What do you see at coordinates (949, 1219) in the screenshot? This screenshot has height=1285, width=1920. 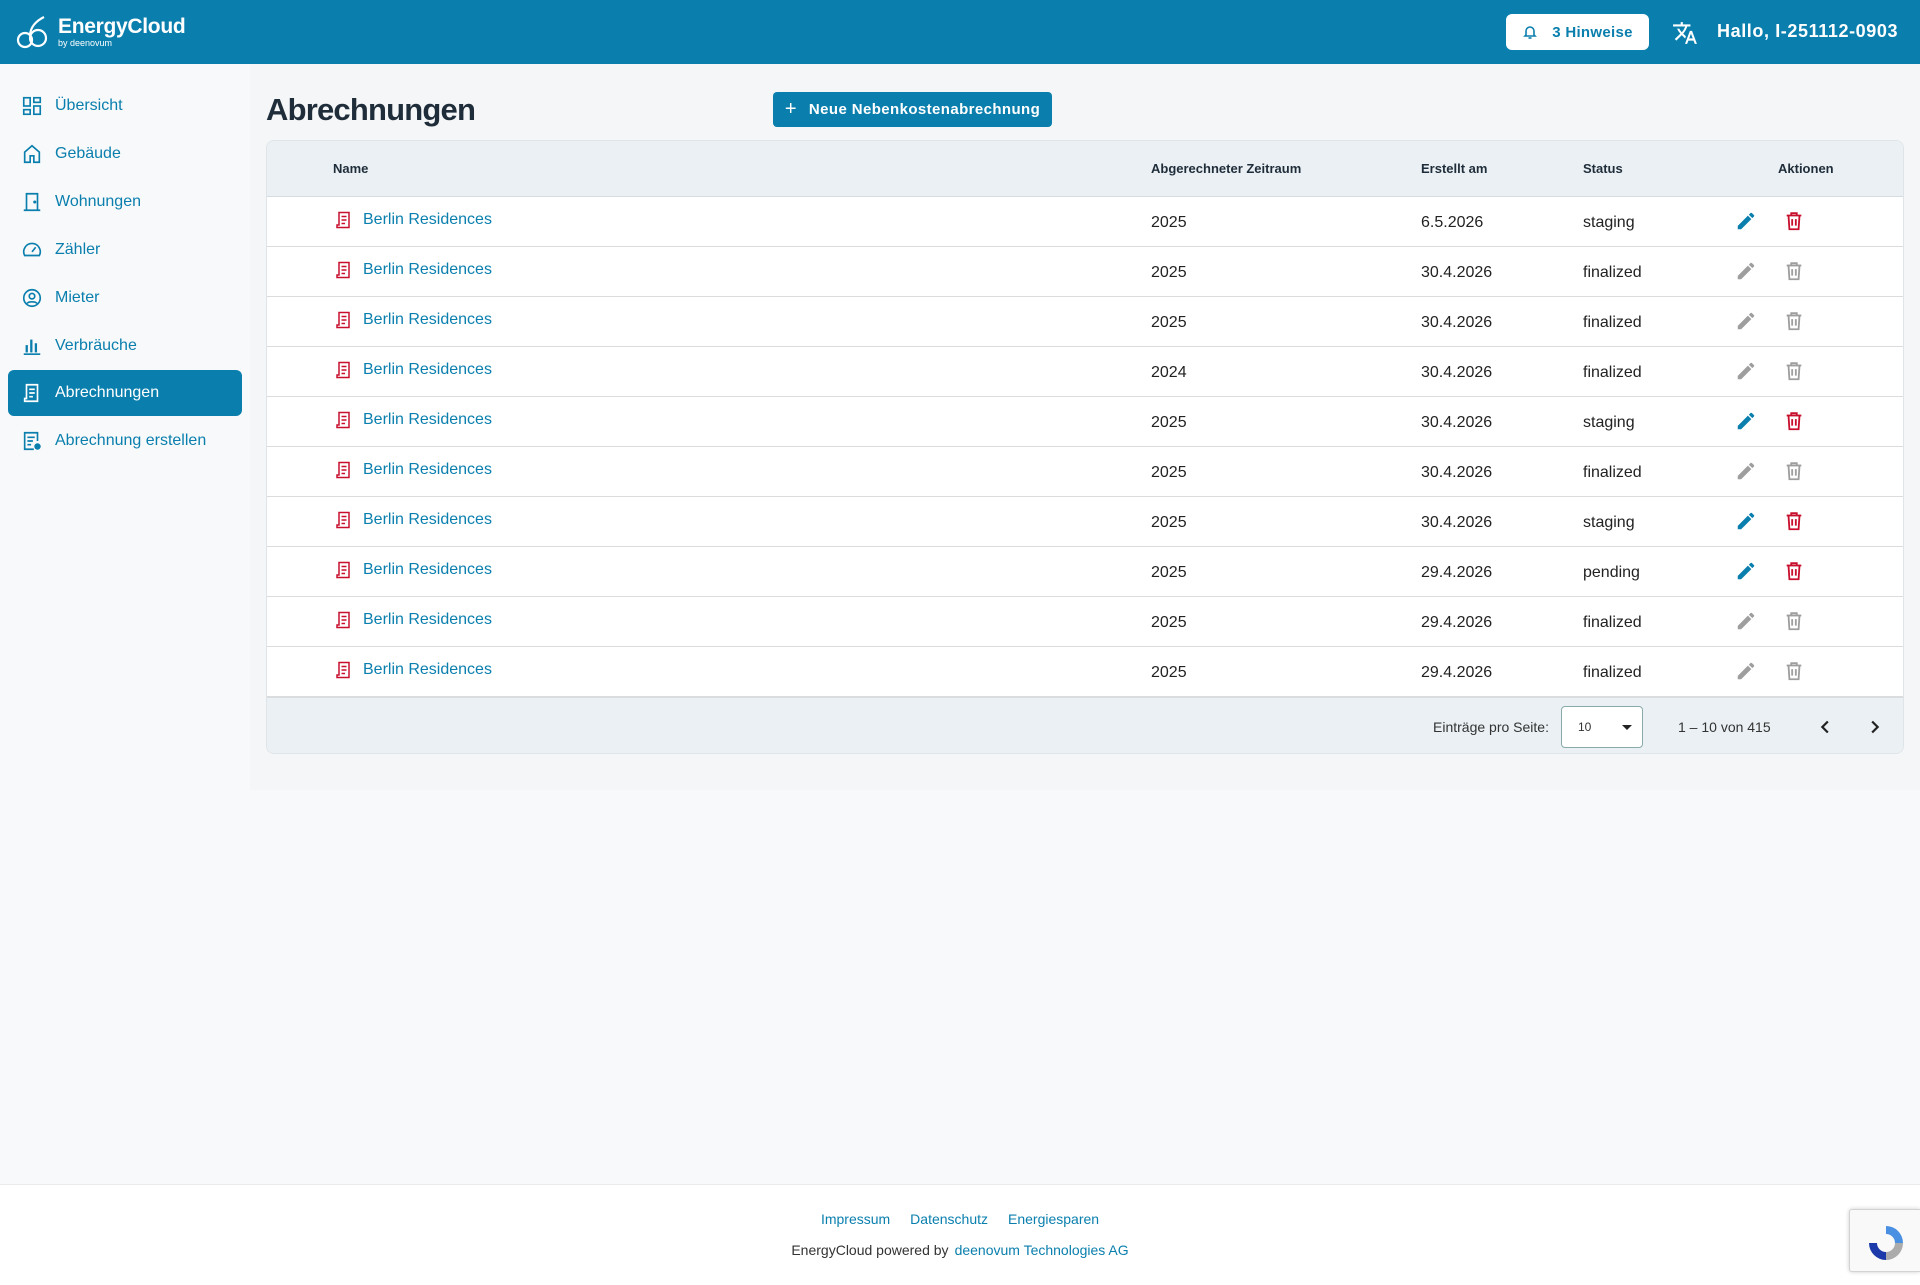 I see `footer-link-datenschutz: Datenschutz` at bounding box center [949, 1219].